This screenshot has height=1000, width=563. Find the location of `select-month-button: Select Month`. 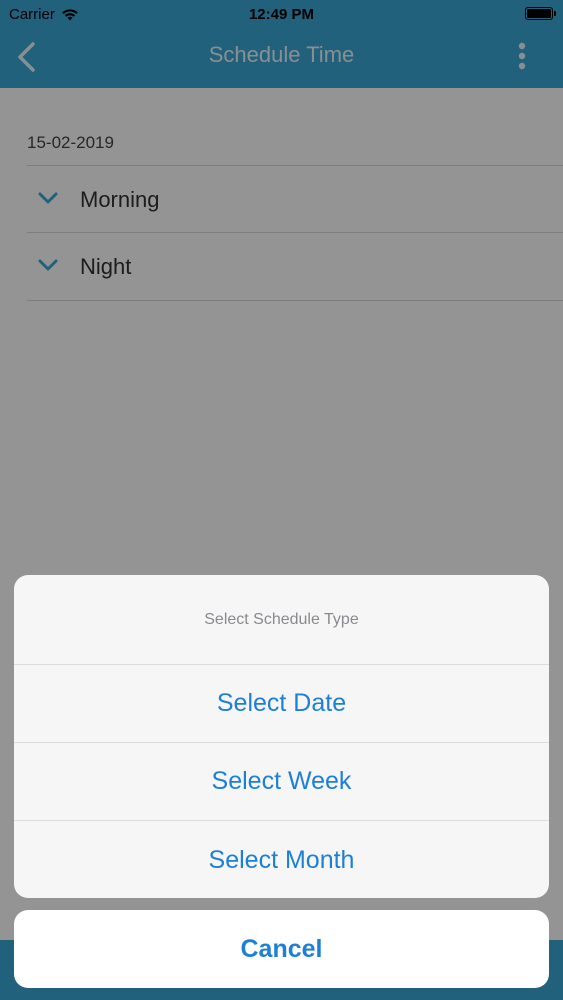

select-month-button: Select Month is located at coordinates (281, 859).